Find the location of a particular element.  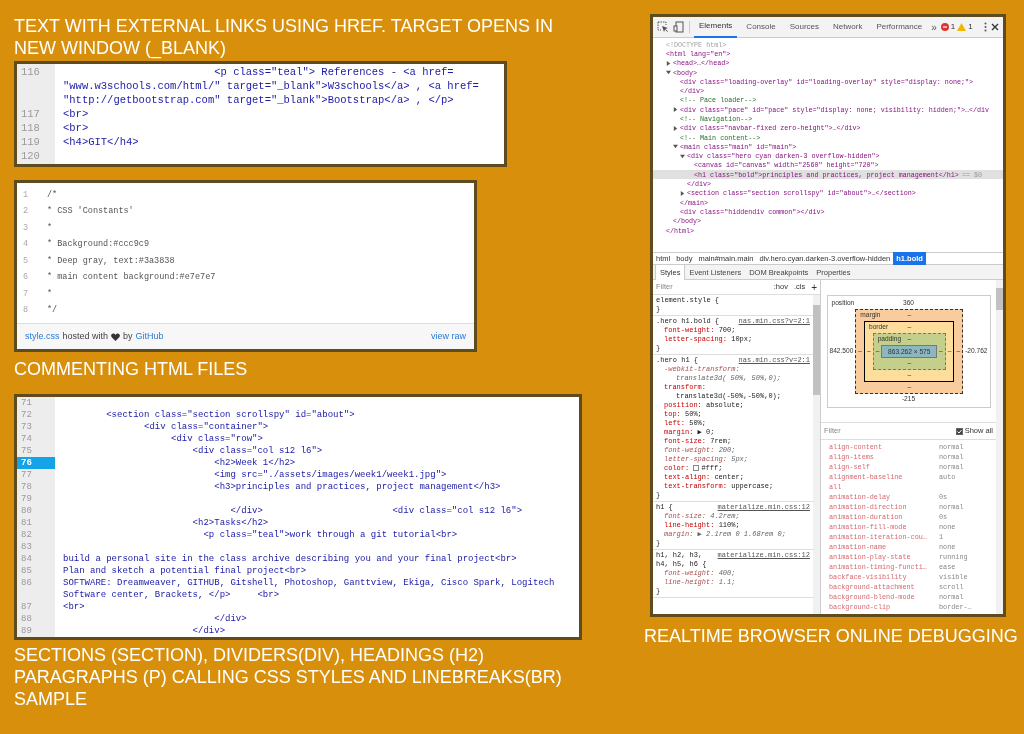

code-line: <h4>GIT</h4> is located at coordinates (100, 142).